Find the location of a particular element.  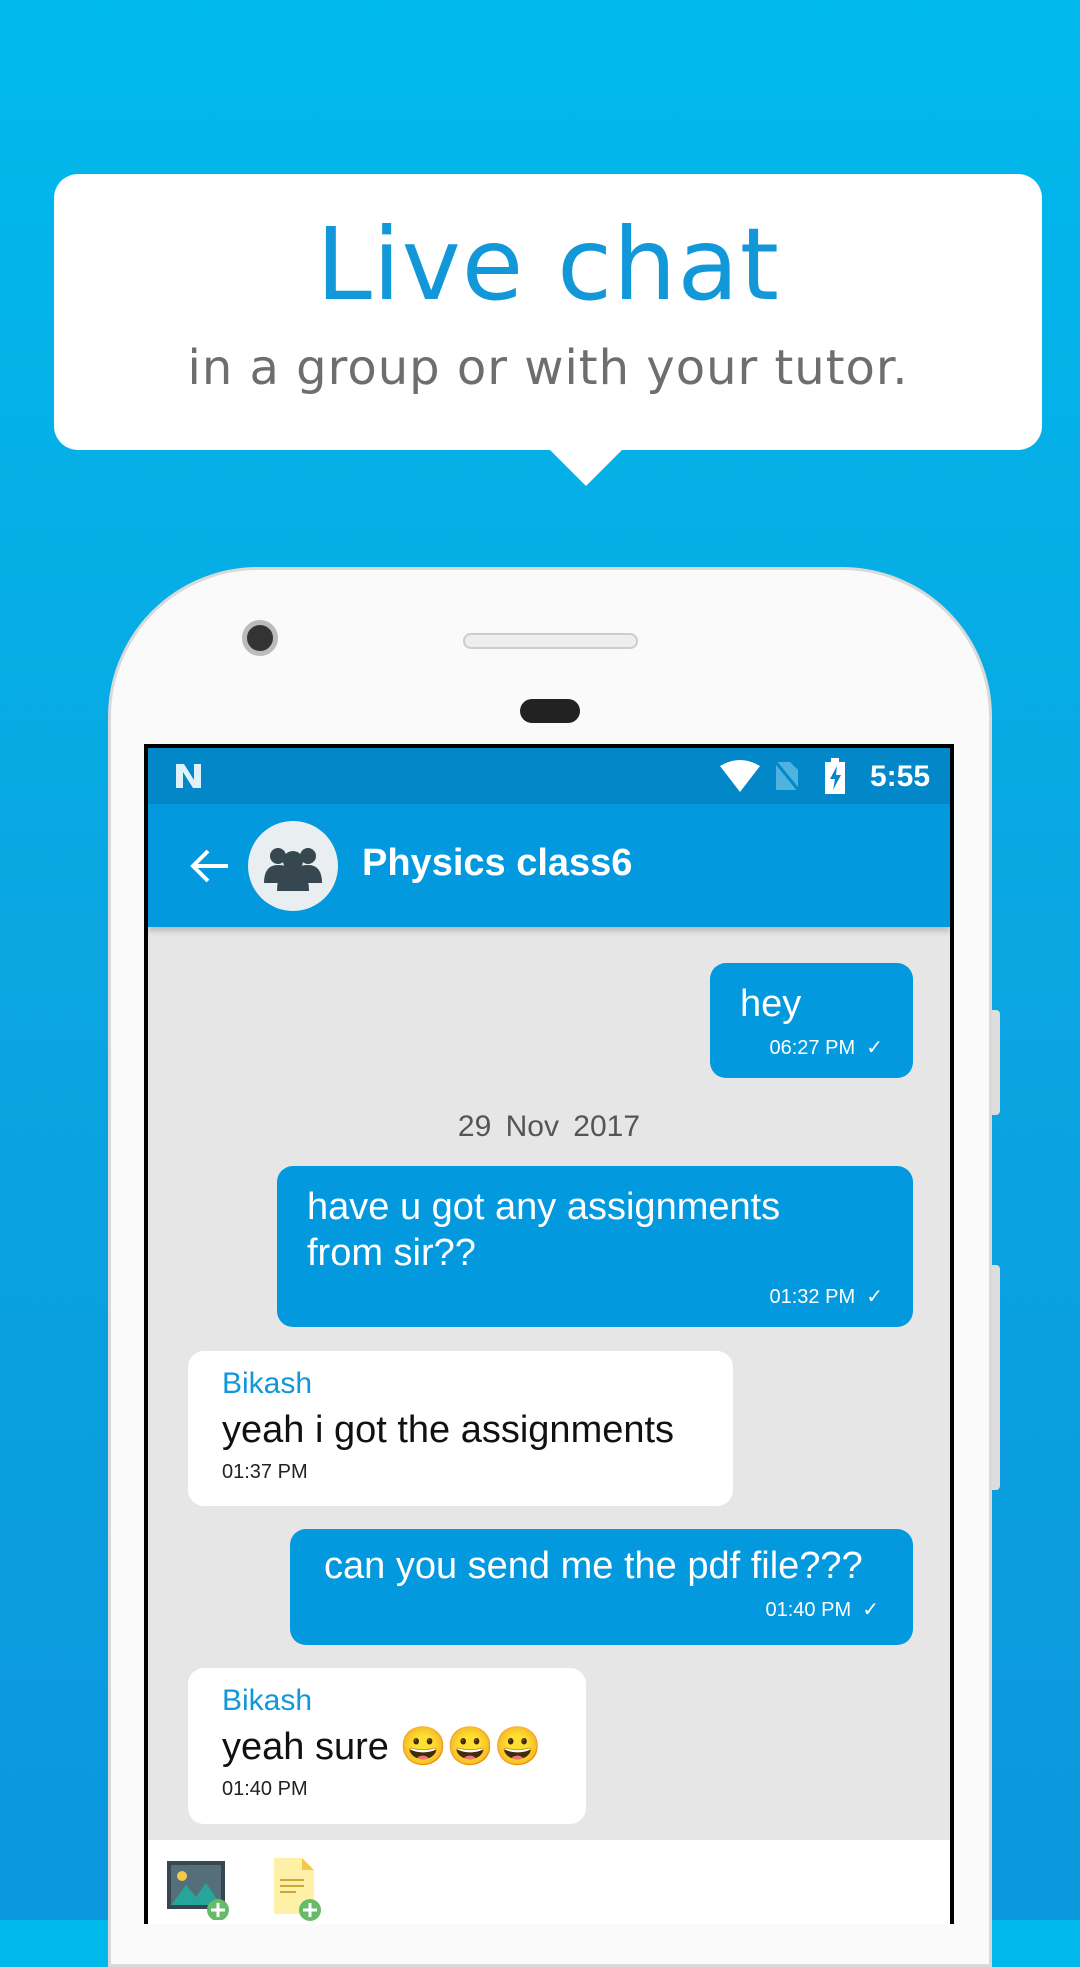

camera-icon is located at coordinates (260, 638).